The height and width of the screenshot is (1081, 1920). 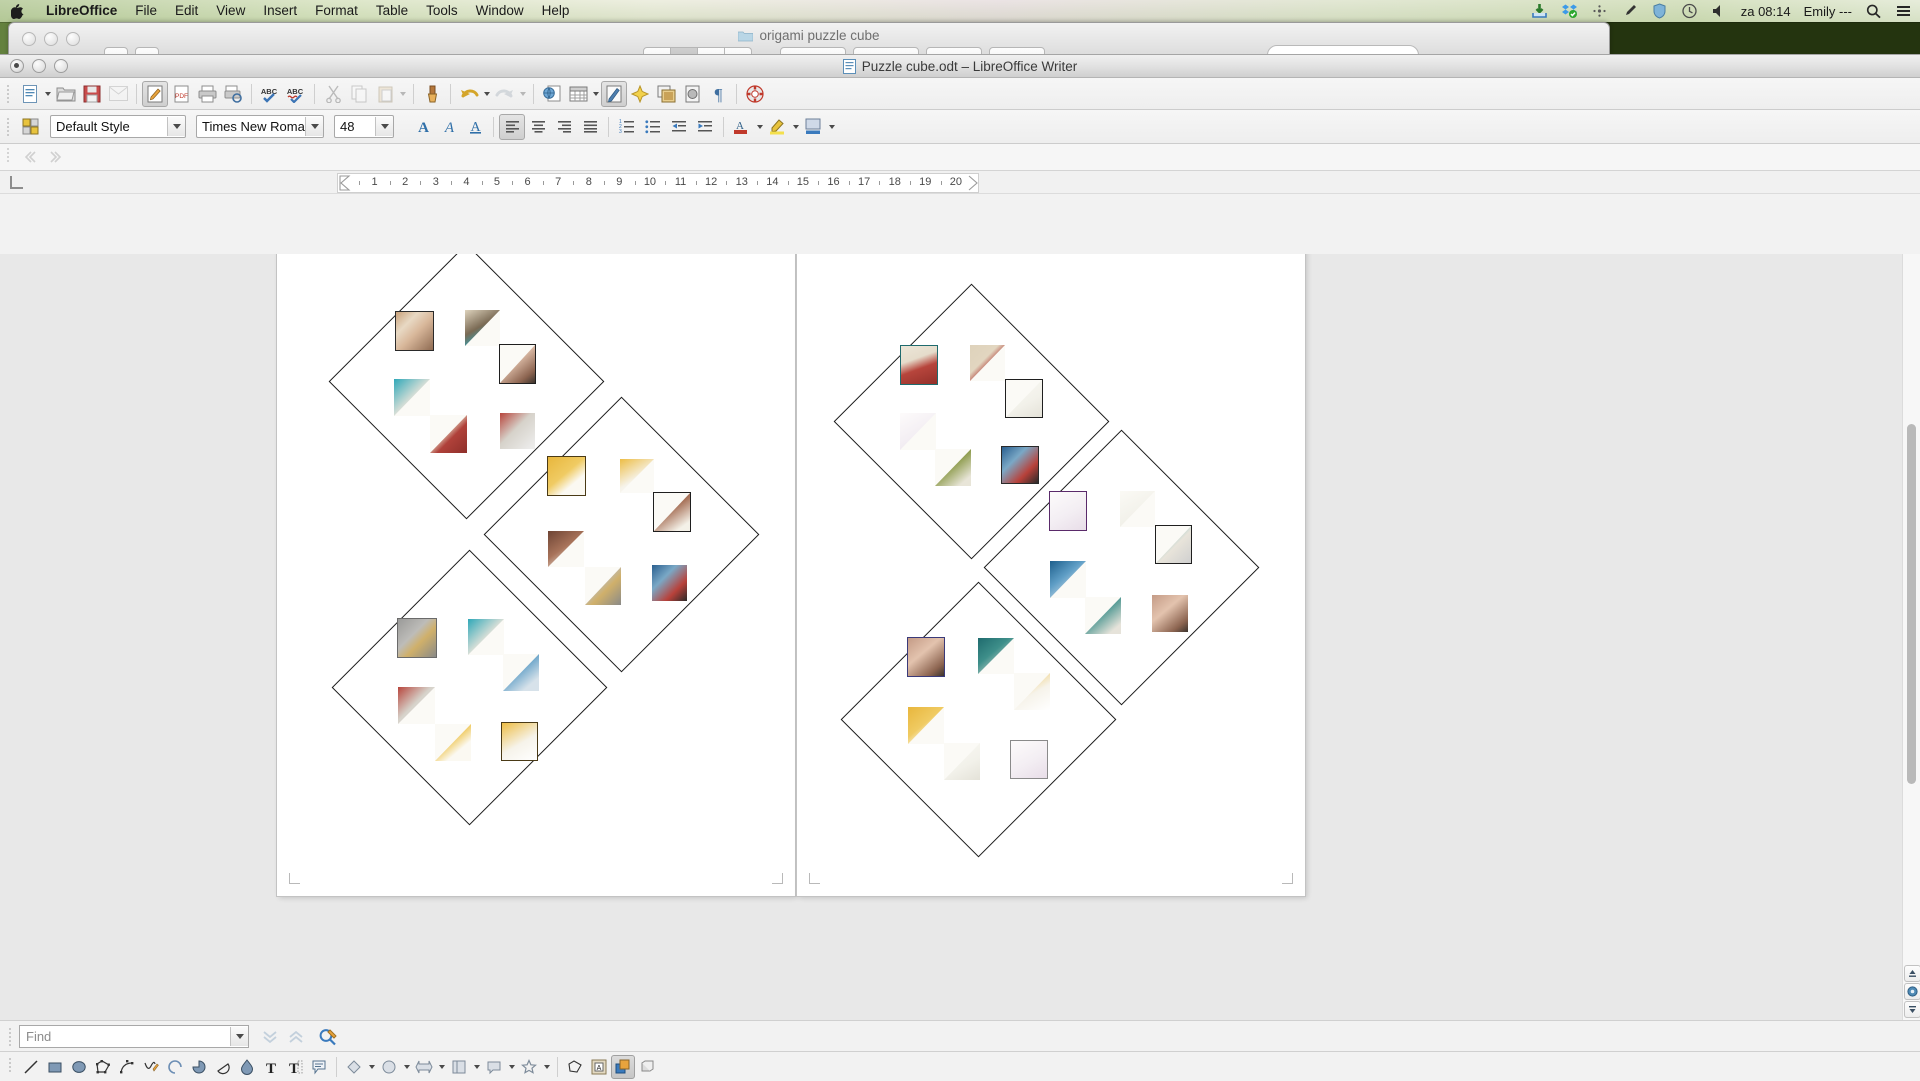 I want to click on bluetooth-icon, so click(x=1599, y=11).